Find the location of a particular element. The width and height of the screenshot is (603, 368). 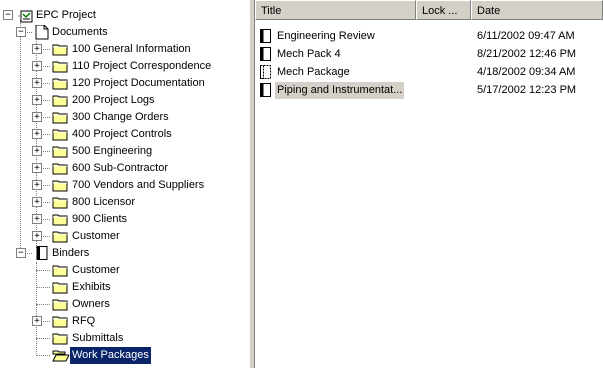

tree-node-folder: +700 Vendors and Suppliers is located at coordinates (124, 185).